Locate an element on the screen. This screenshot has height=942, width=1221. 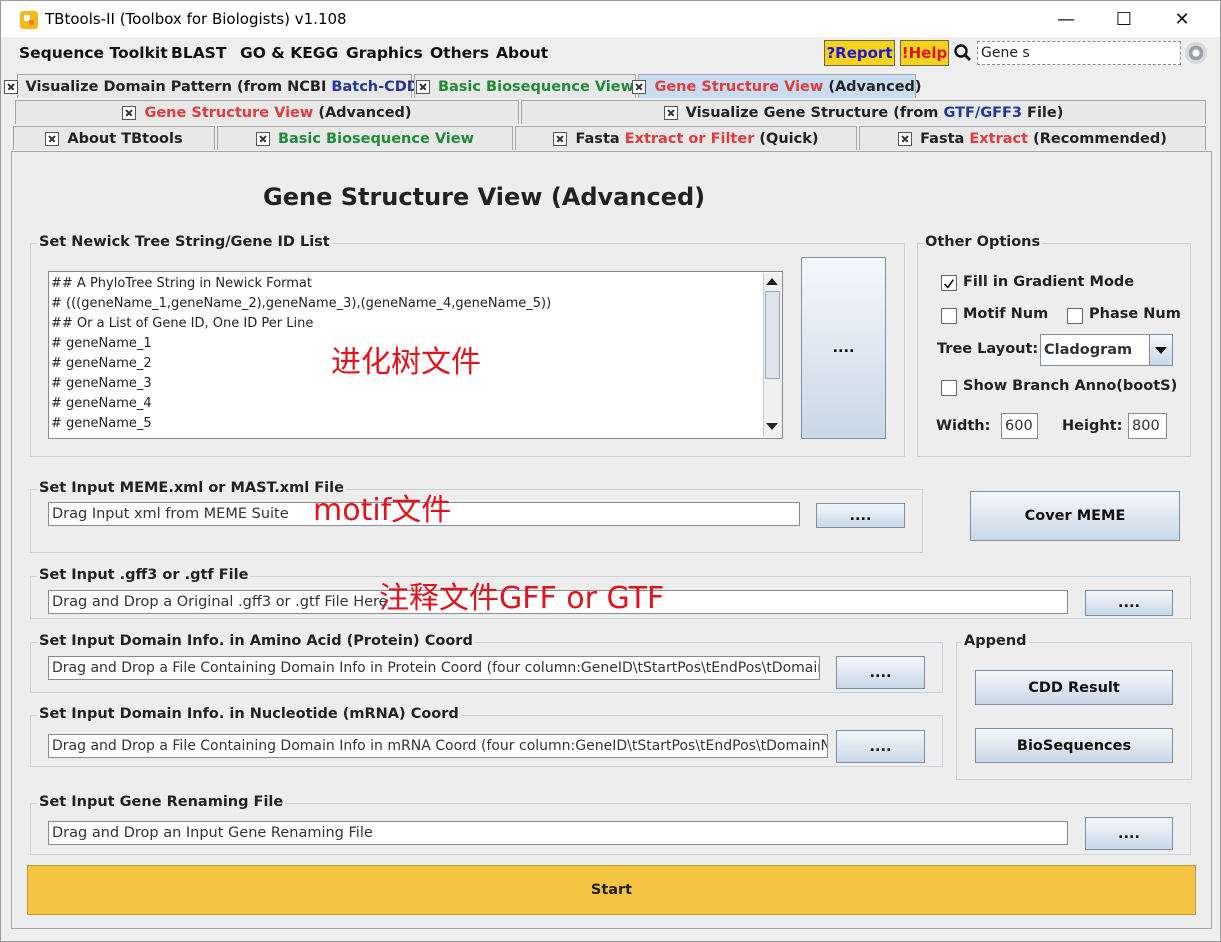
tab-fasta-extract-filter: Fasta Extract or Filter (Quick) is located at coordinates (686, 138).